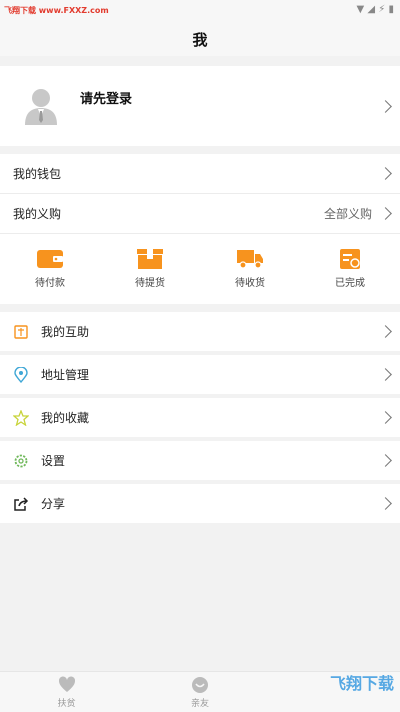 Image resolution: width=400 pixels, height=712 pixels. Describe the element at coordinates (200, 173) in the screenshot. I see `wallet-row: 我的钱包` at that location.